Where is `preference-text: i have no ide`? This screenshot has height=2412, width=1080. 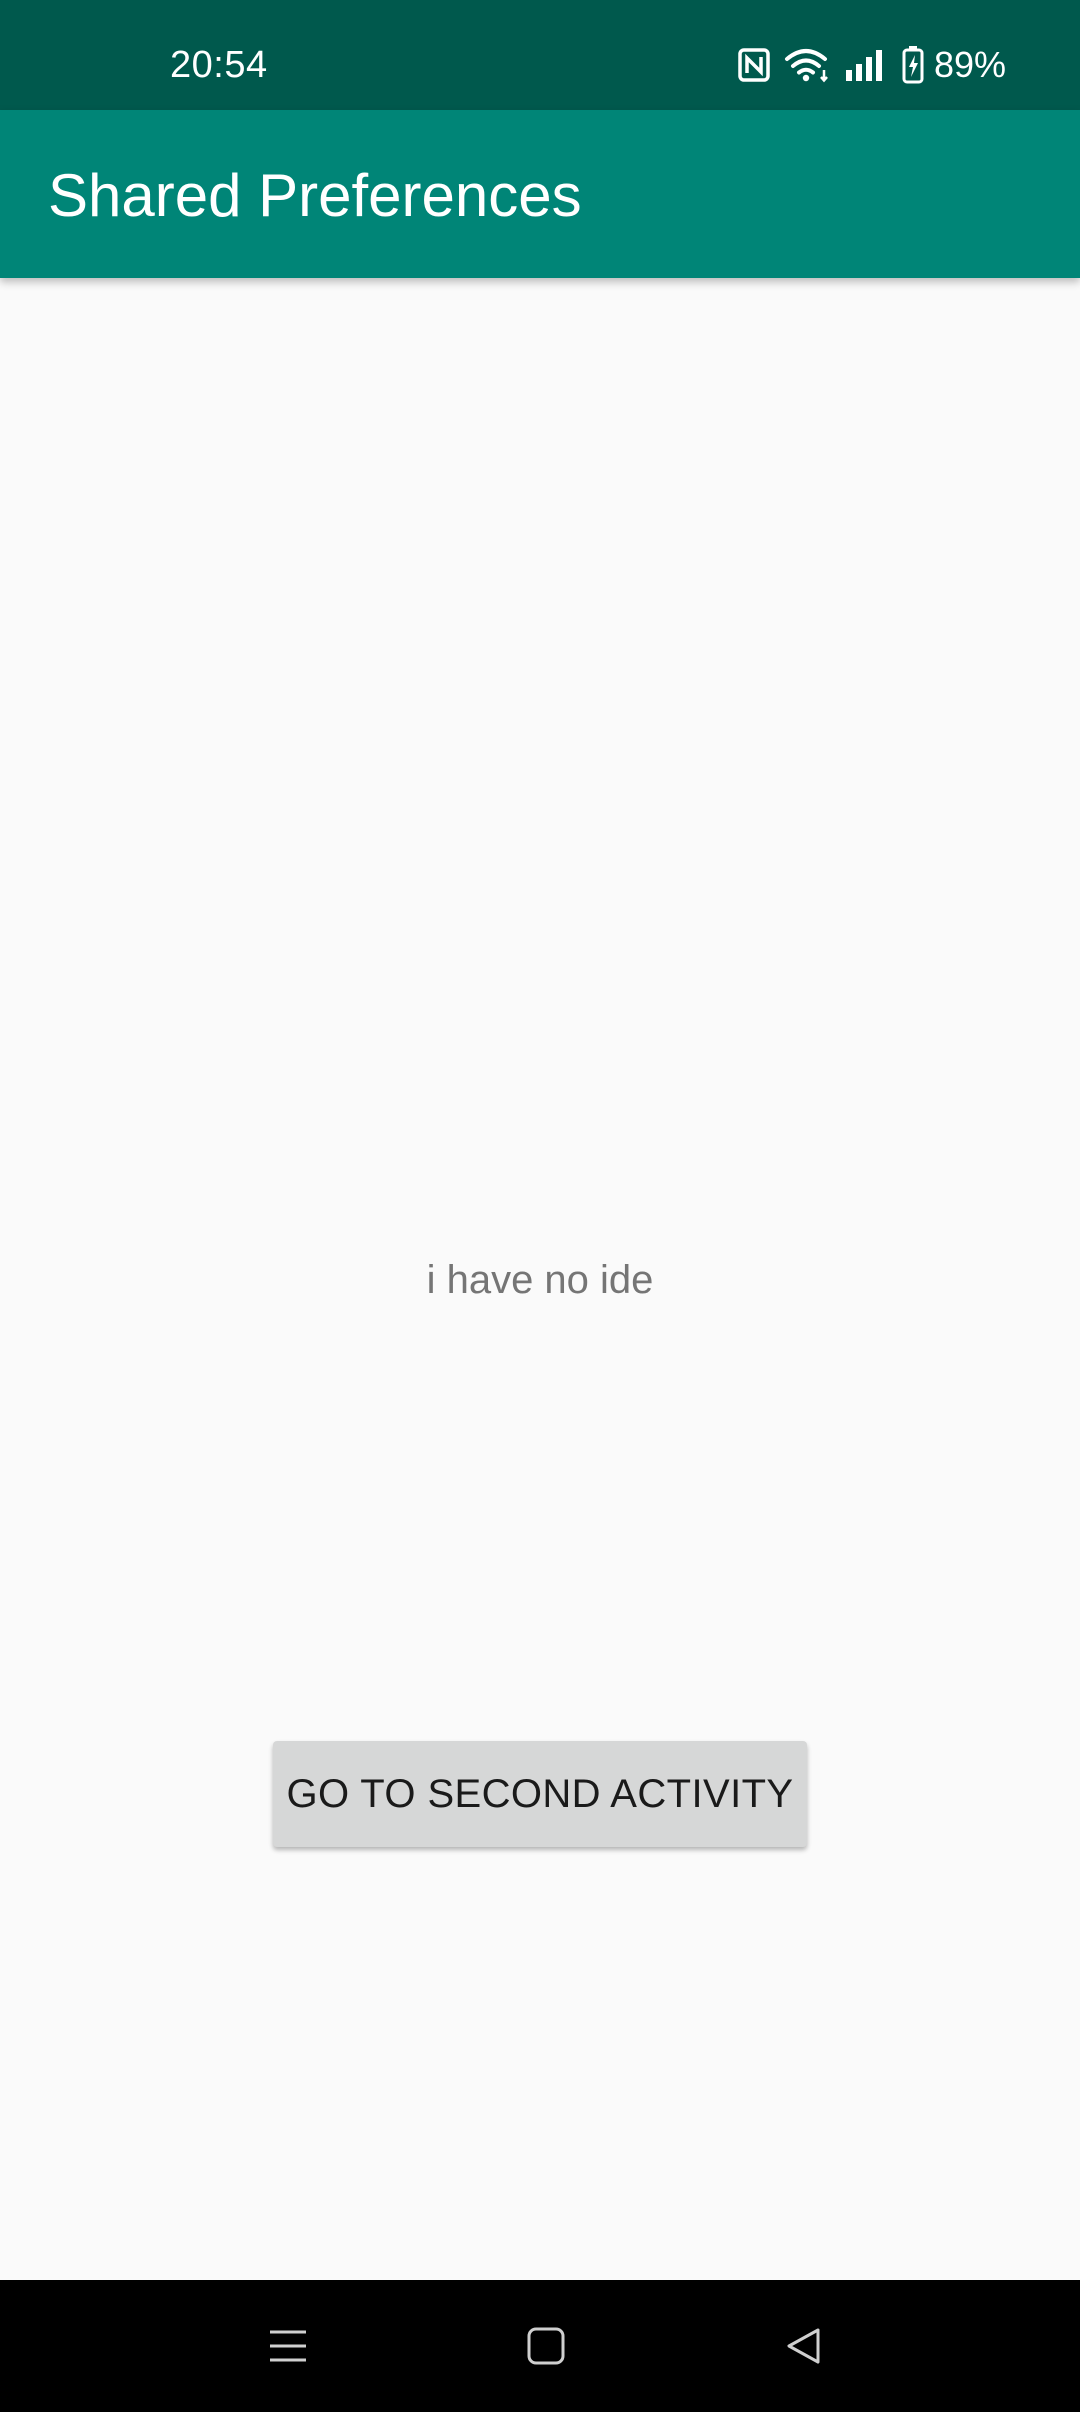
preference-text: i have no ide is located at coordinates (540, 1280).